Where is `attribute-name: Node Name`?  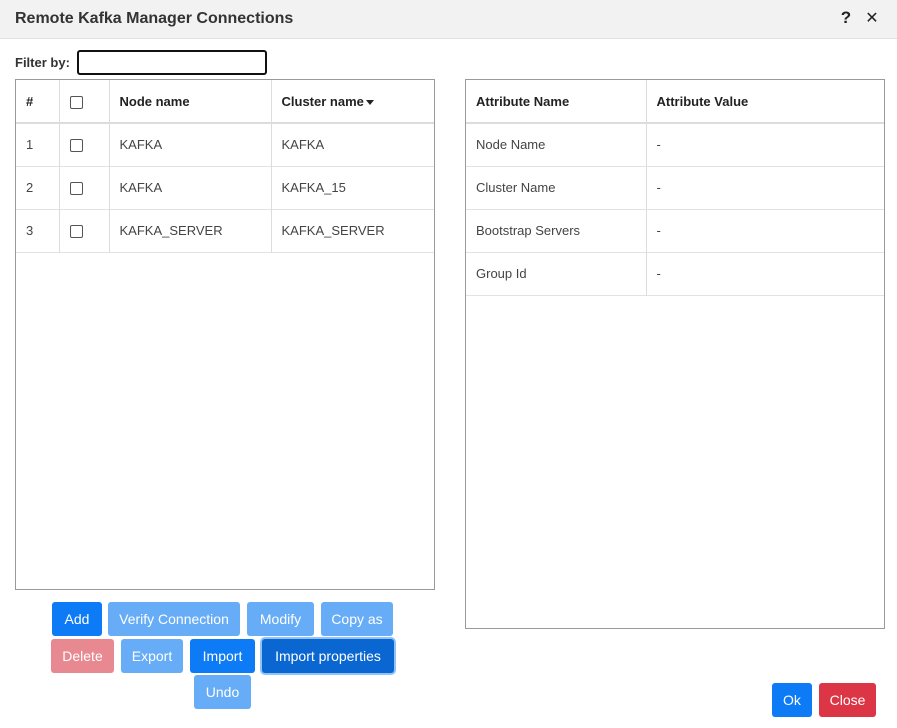
attribute-name: Node Name is located at coordinates (556, 144).